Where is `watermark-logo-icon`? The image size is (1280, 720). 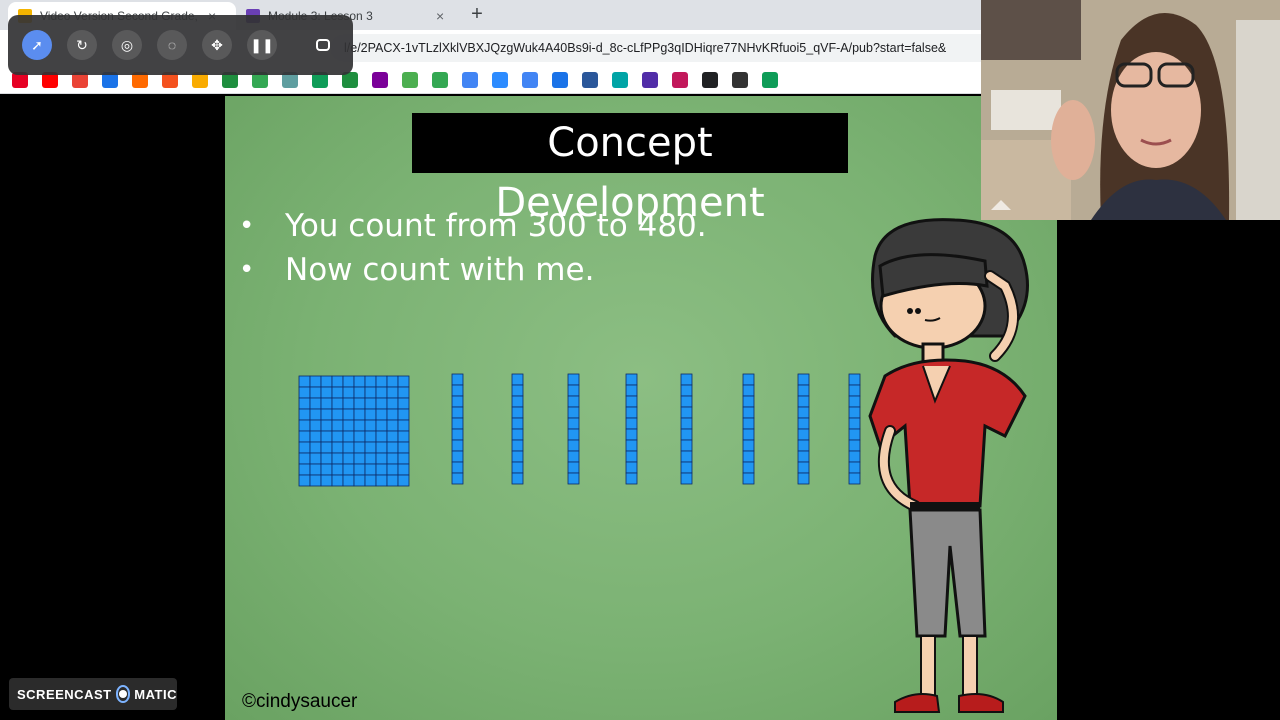
watermark-logo-icon is located at coordinates (123, 694).